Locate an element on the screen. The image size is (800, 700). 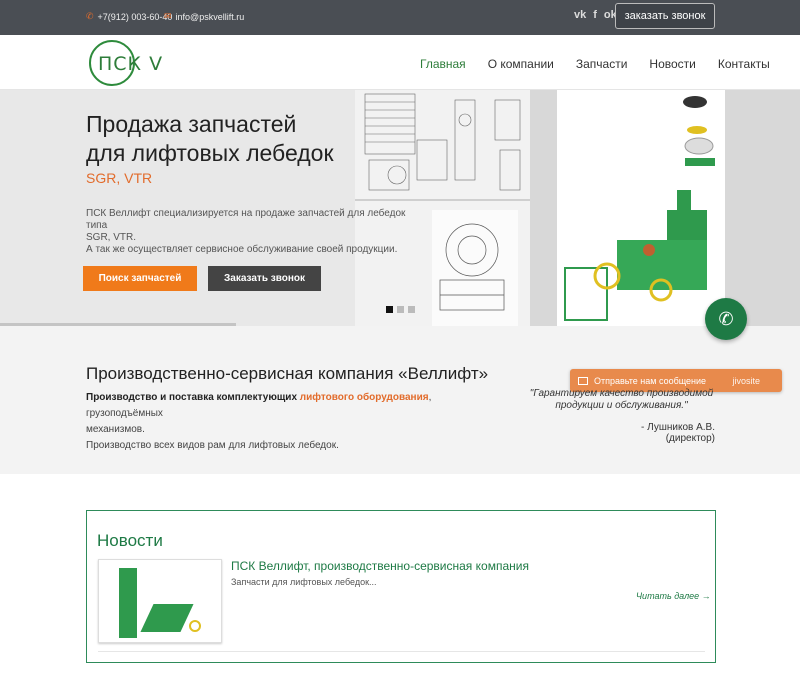
site-logo: ПСК V is located at coordinates (131, 63).